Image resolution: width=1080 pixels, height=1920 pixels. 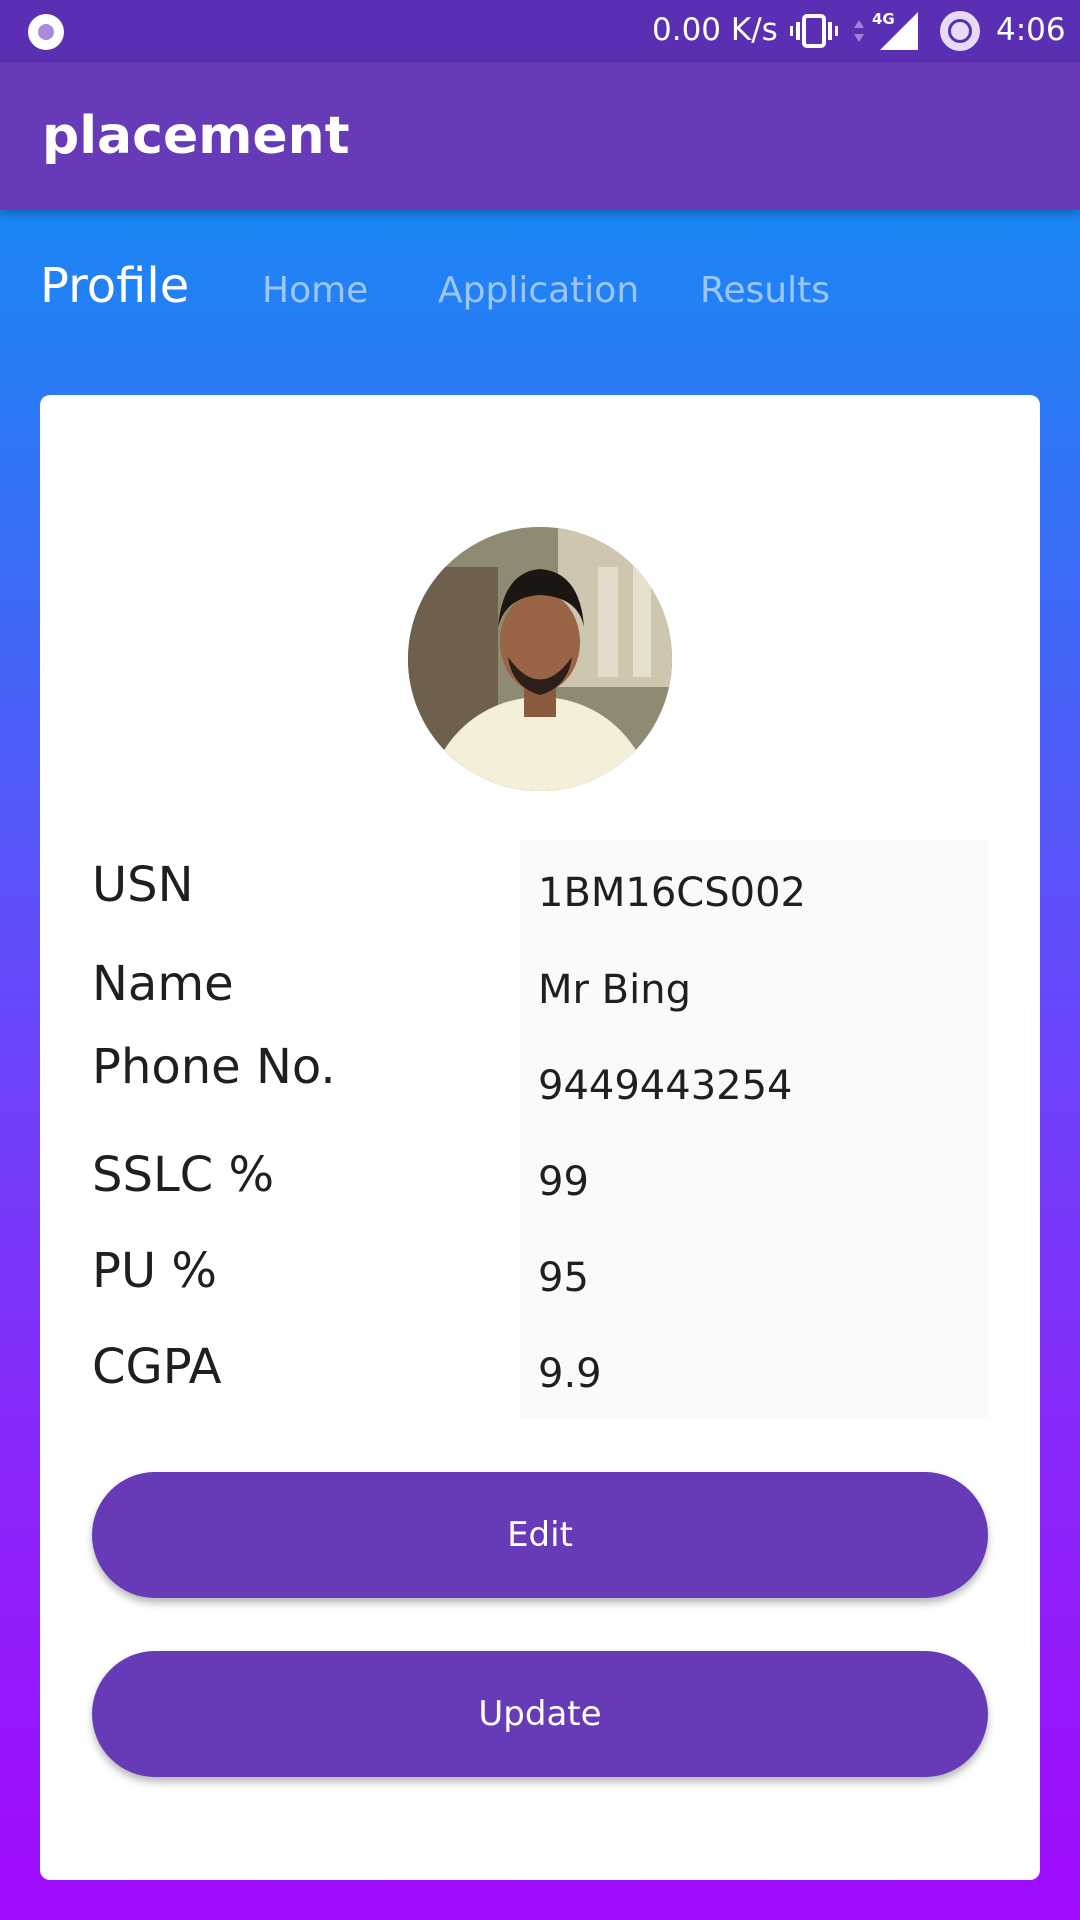 What do you see at coordinates (540, 1535) in the screenshot?
I see `edit-button: Edit` at bounding box center [540, 1535].